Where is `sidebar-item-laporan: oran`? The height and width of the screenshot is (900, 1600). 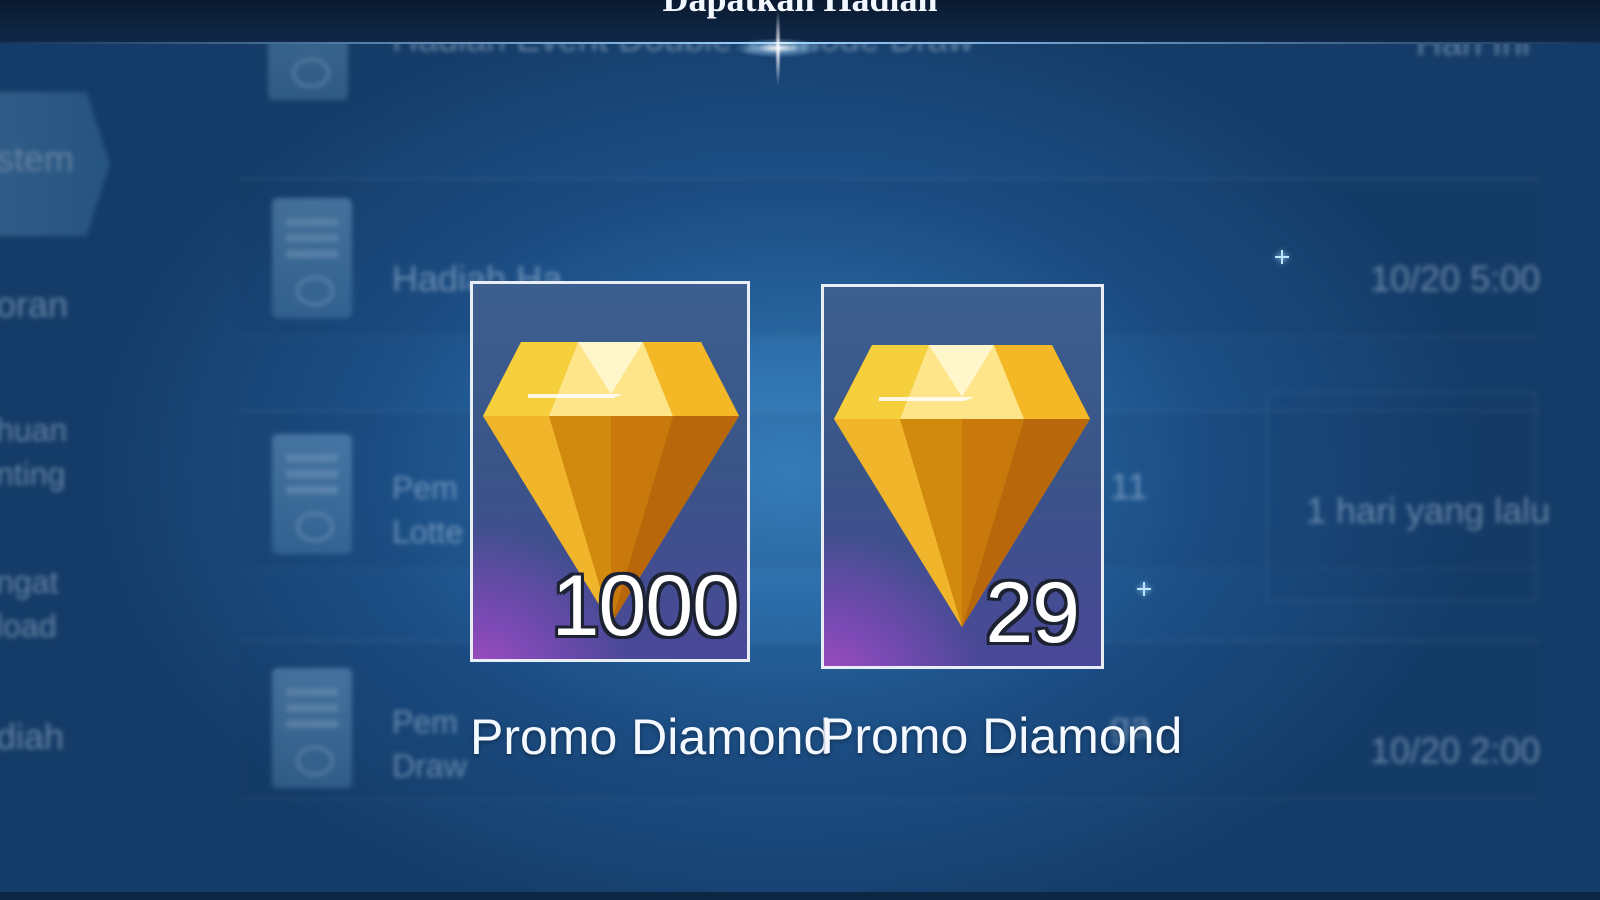 sidebar-item-laporan: oran is located at coordinates (34, 304).